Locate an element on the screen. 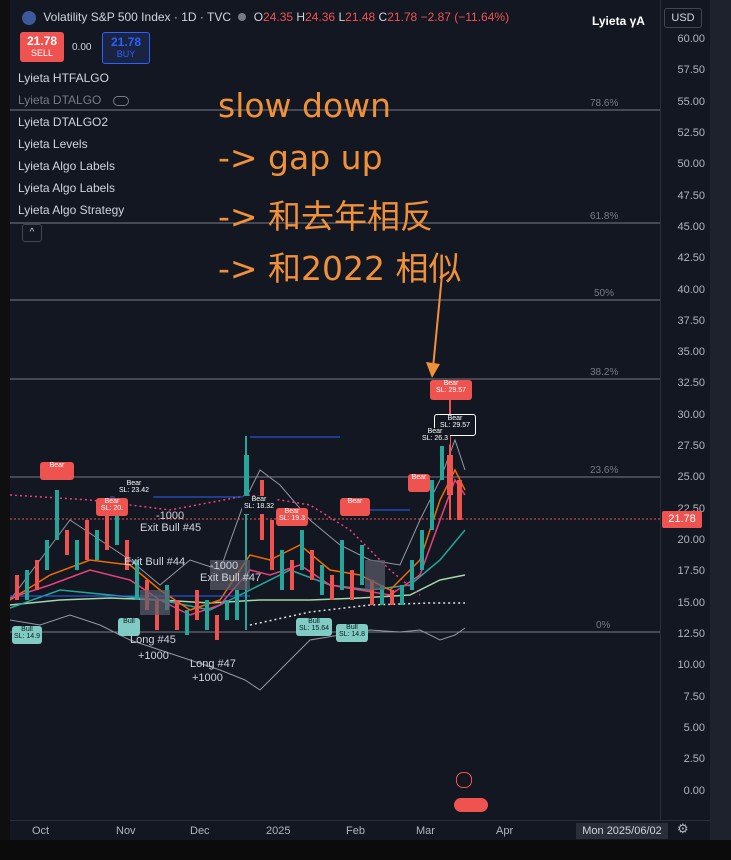  indicator-levels: Lyieta Levels is located at coordinates (53, 144).